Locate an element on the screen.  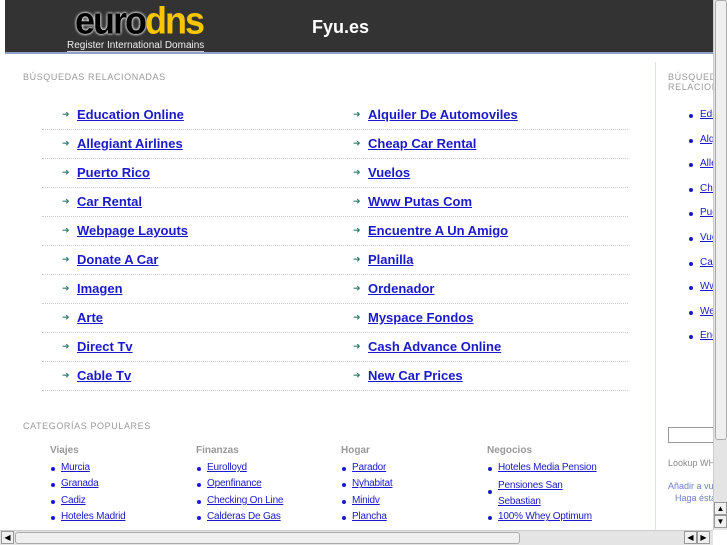
category-link: Pensiones San Sebastian is located at coordinates (538, 494).